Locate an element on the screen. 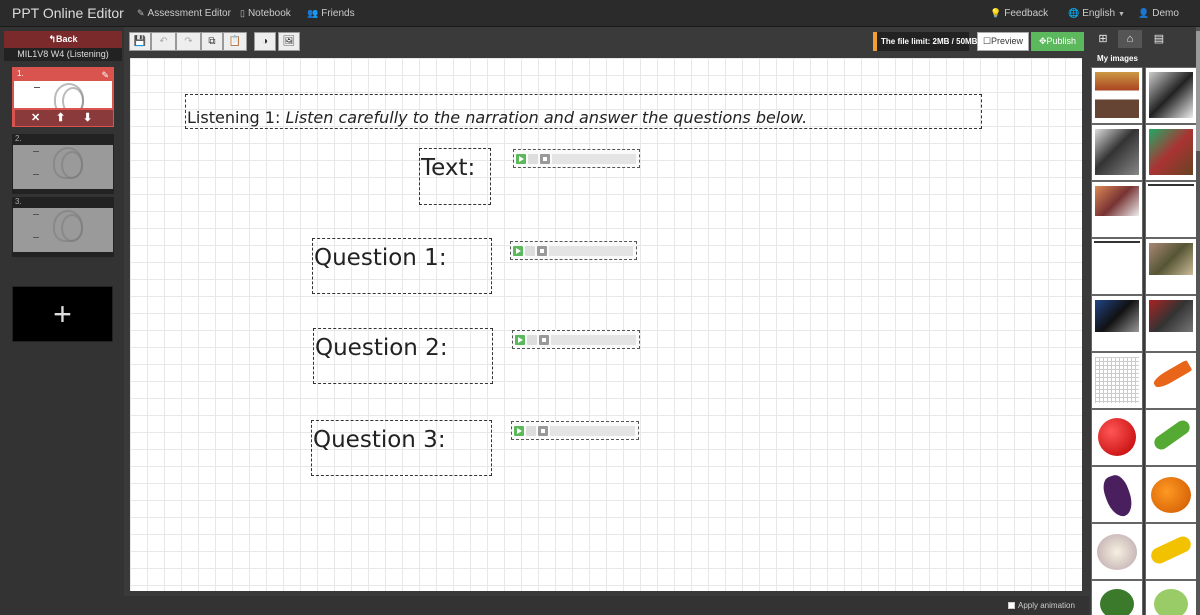 The height and width of the screenshot is (615, 1200). copy-button: ⧉ is located at coordinates (212, 41).